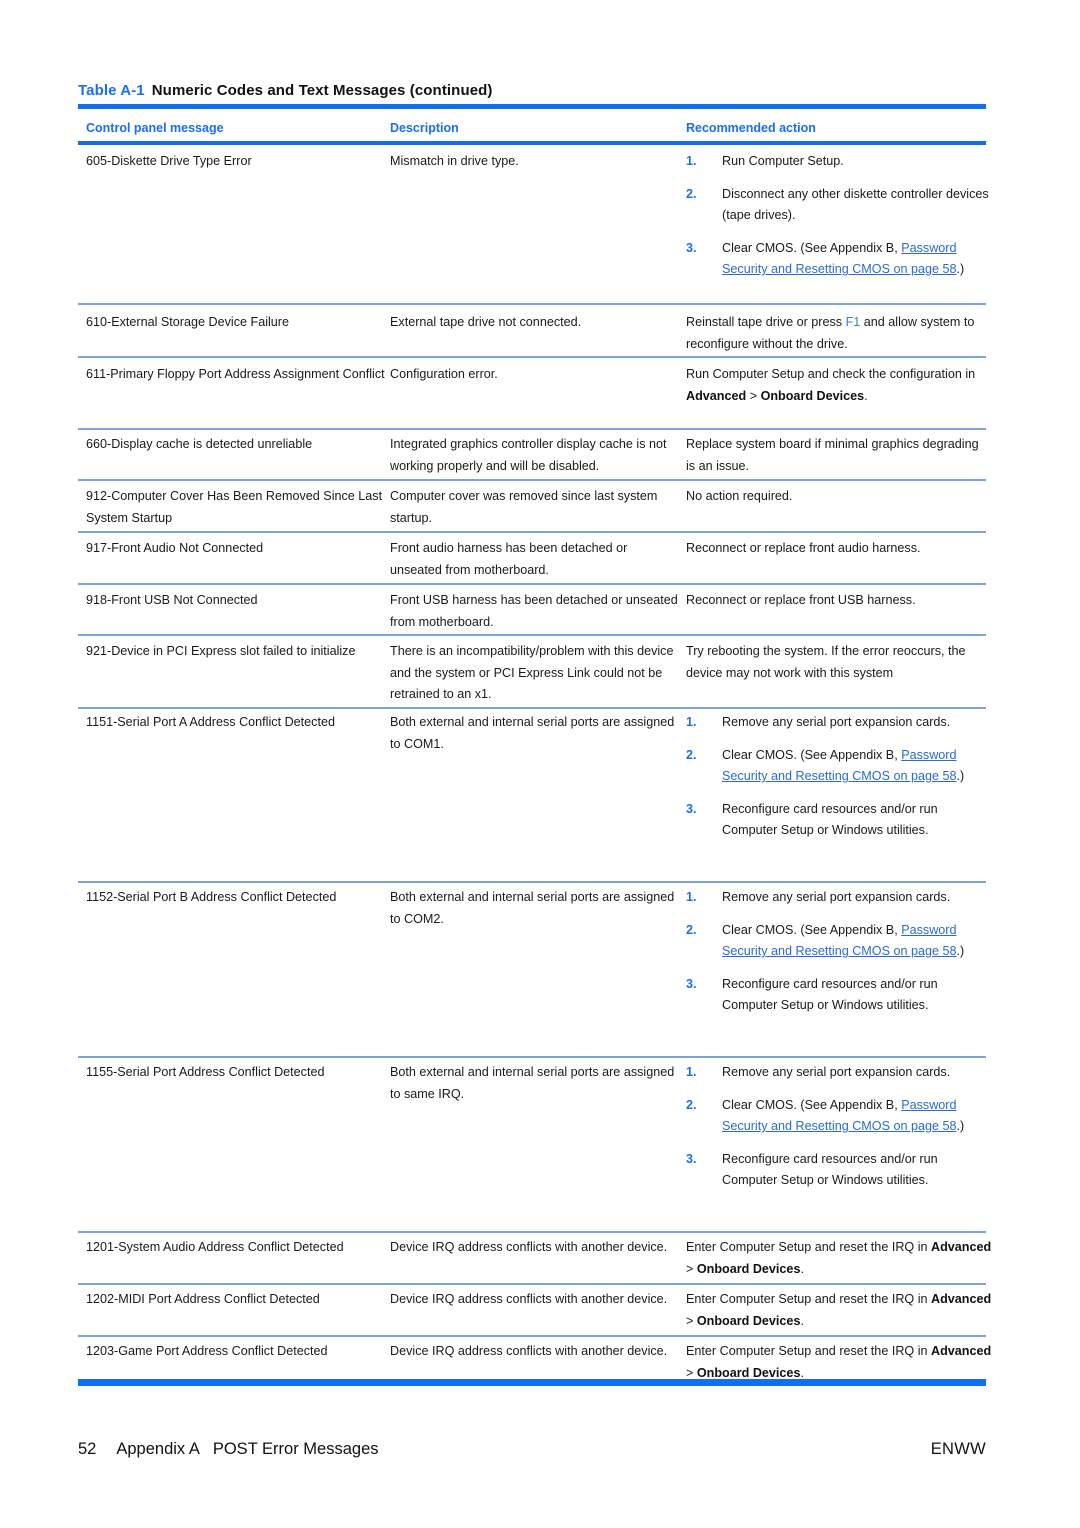  I want to click on cell-action: No action required., so click(739, 496).